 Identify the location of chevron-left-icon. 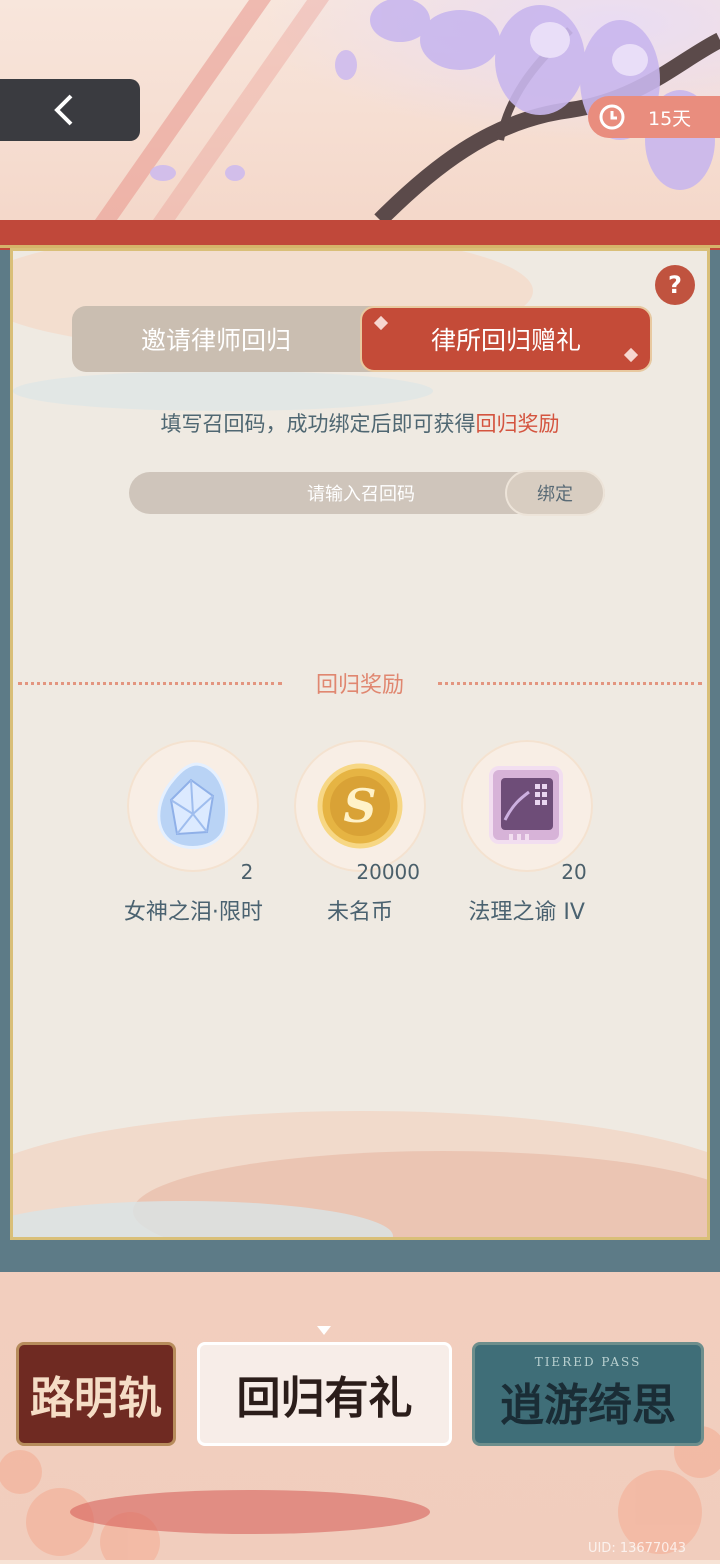
(63, 110).